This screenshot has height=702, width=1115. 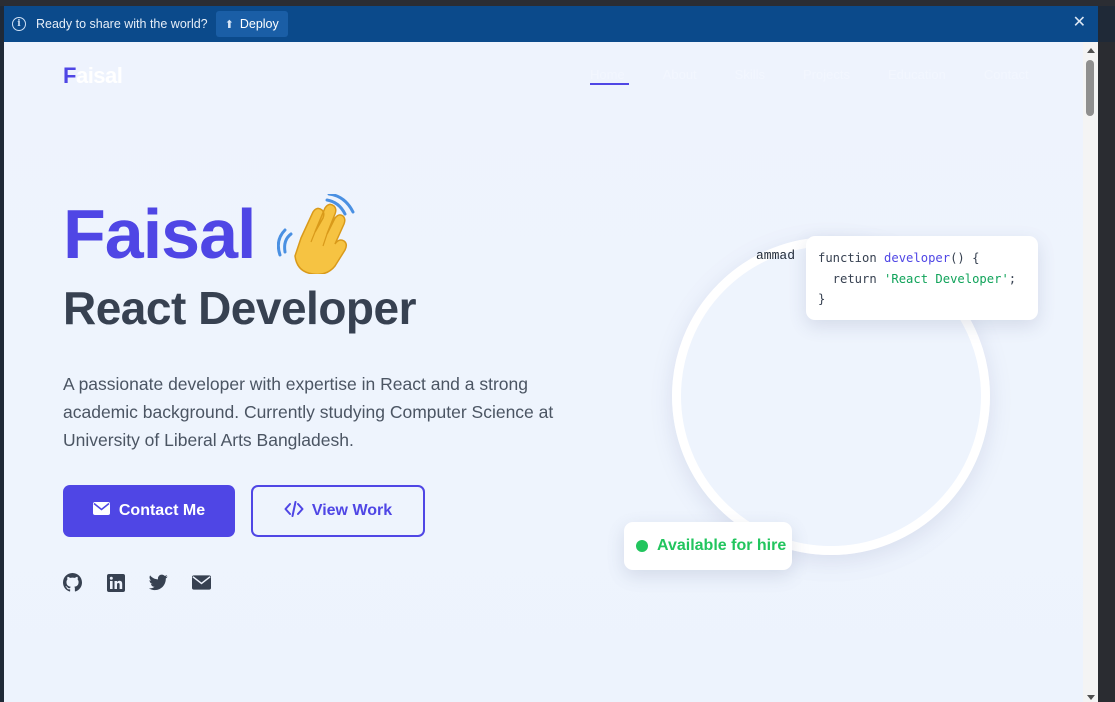 I want to click on email-icon, so click(x=201, y=582).